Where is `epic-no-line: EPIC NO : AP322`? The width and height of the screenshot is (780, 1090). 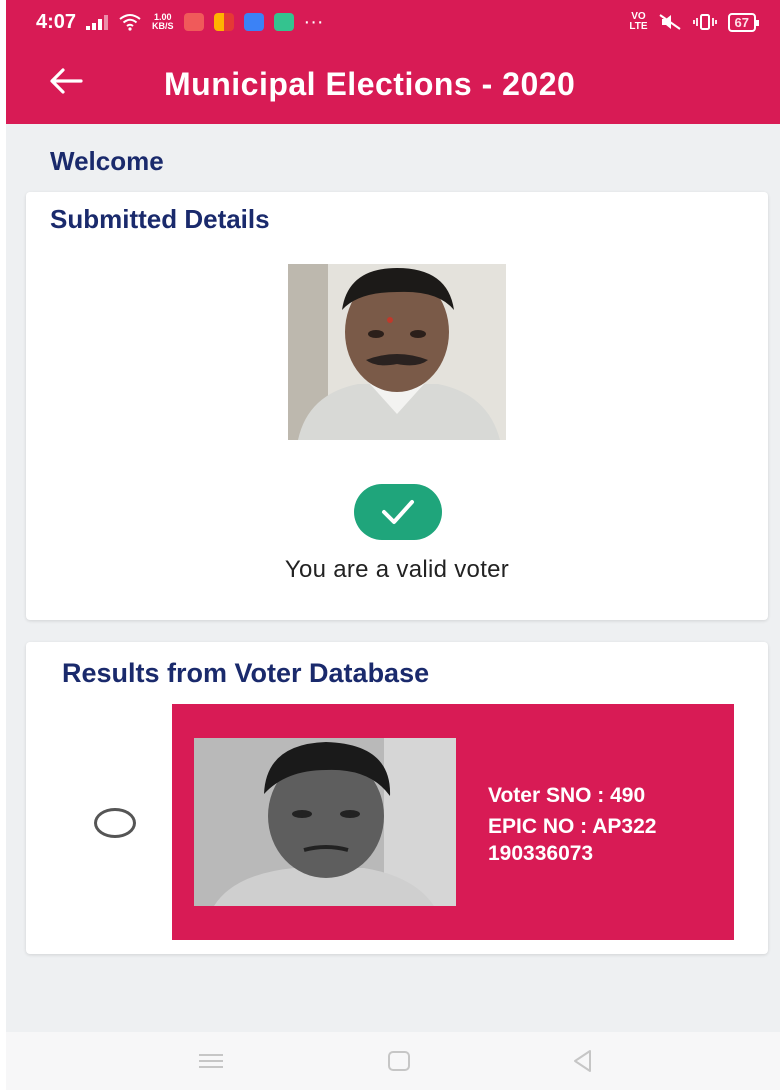 epic-no-line: EPIC NO : AP322 is located at coordinates (572, 826).